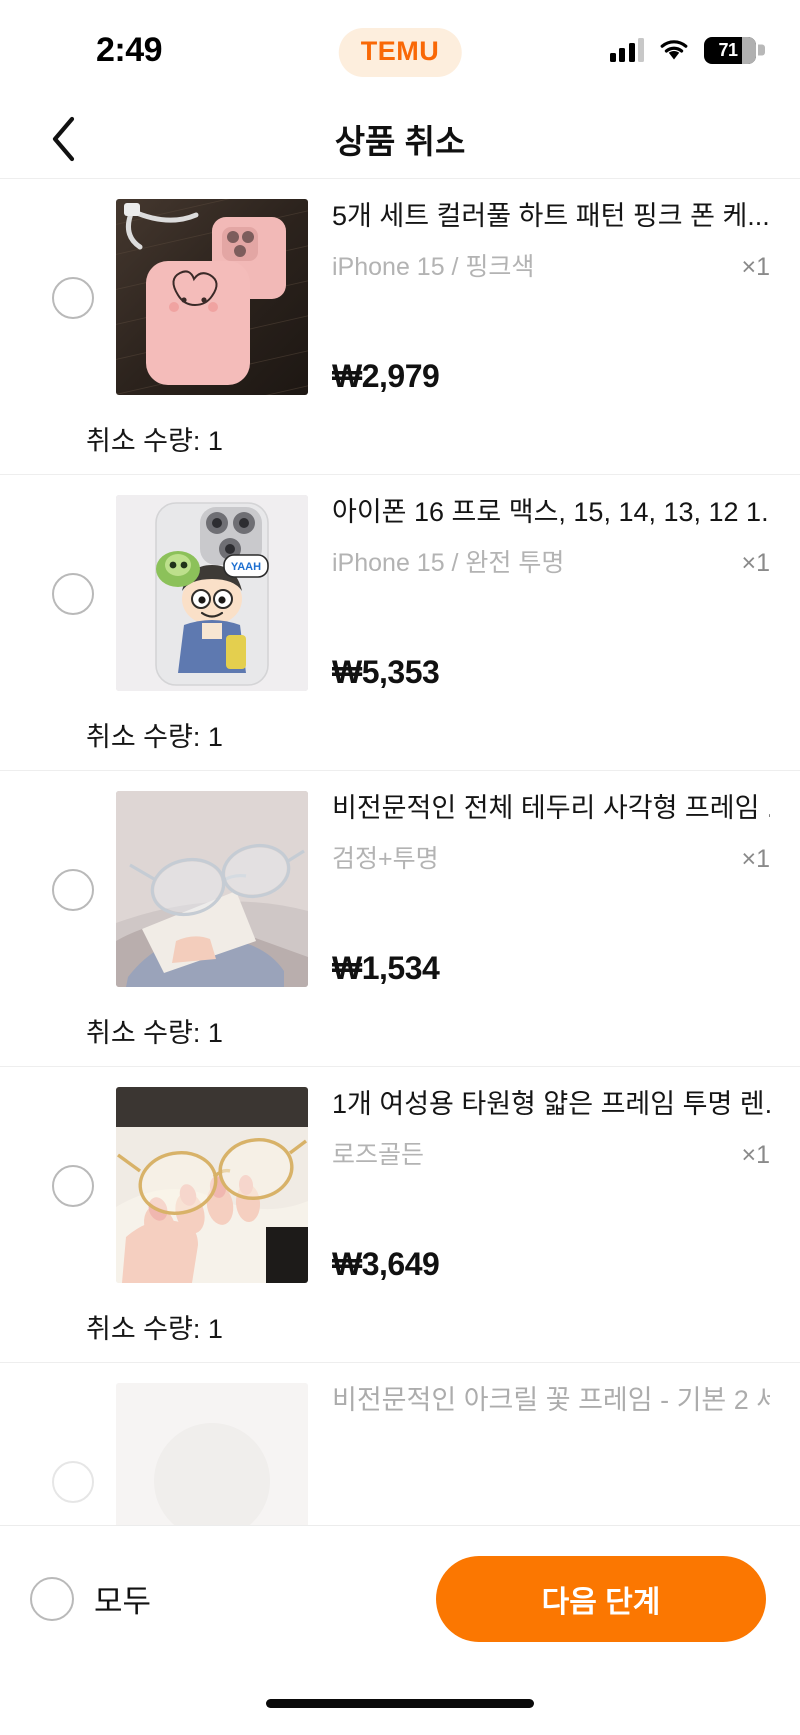 The width and height of the screenshot is (800, 1735). I want to click on navigation-bar: 상품 취소, so click(400, 139).